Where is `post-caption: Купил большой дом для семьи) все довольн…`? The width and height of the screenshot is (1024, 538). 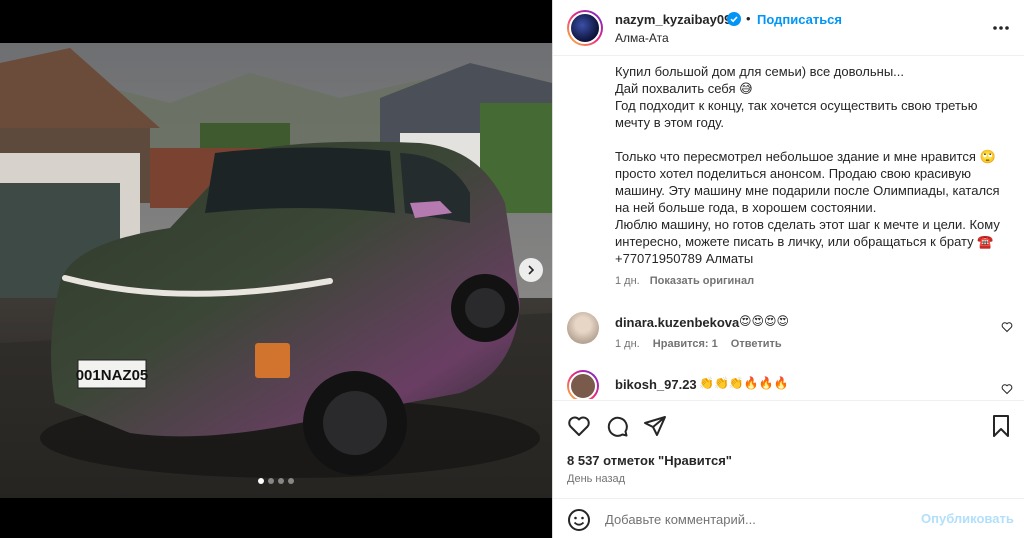 post-caption: Купил большой дом для семьи) все довольн… is located at coordinates (807, 165).